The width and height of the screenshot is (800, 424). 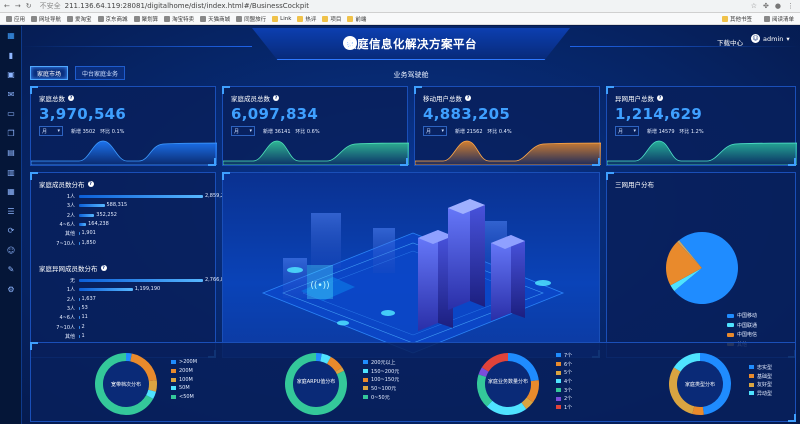 I want to click on stat-sub: 新增 21562 环比 0.4%, so click(x=483, y=132).